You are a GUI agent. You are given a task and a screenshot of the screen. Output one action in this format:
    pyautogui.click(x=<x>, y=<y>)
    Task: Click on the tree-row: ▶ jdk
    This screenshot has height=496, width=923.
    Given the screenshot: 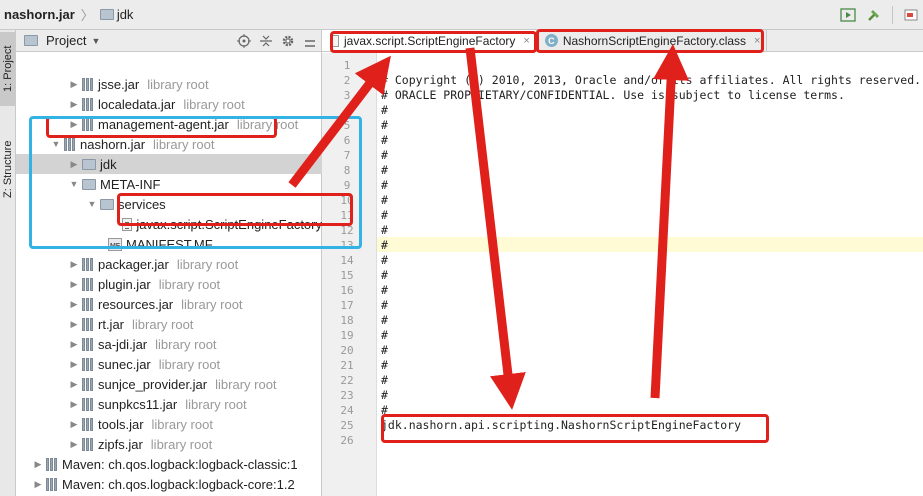 What is the action you would take?
    pyautogui.click(x=169, y=164)
    